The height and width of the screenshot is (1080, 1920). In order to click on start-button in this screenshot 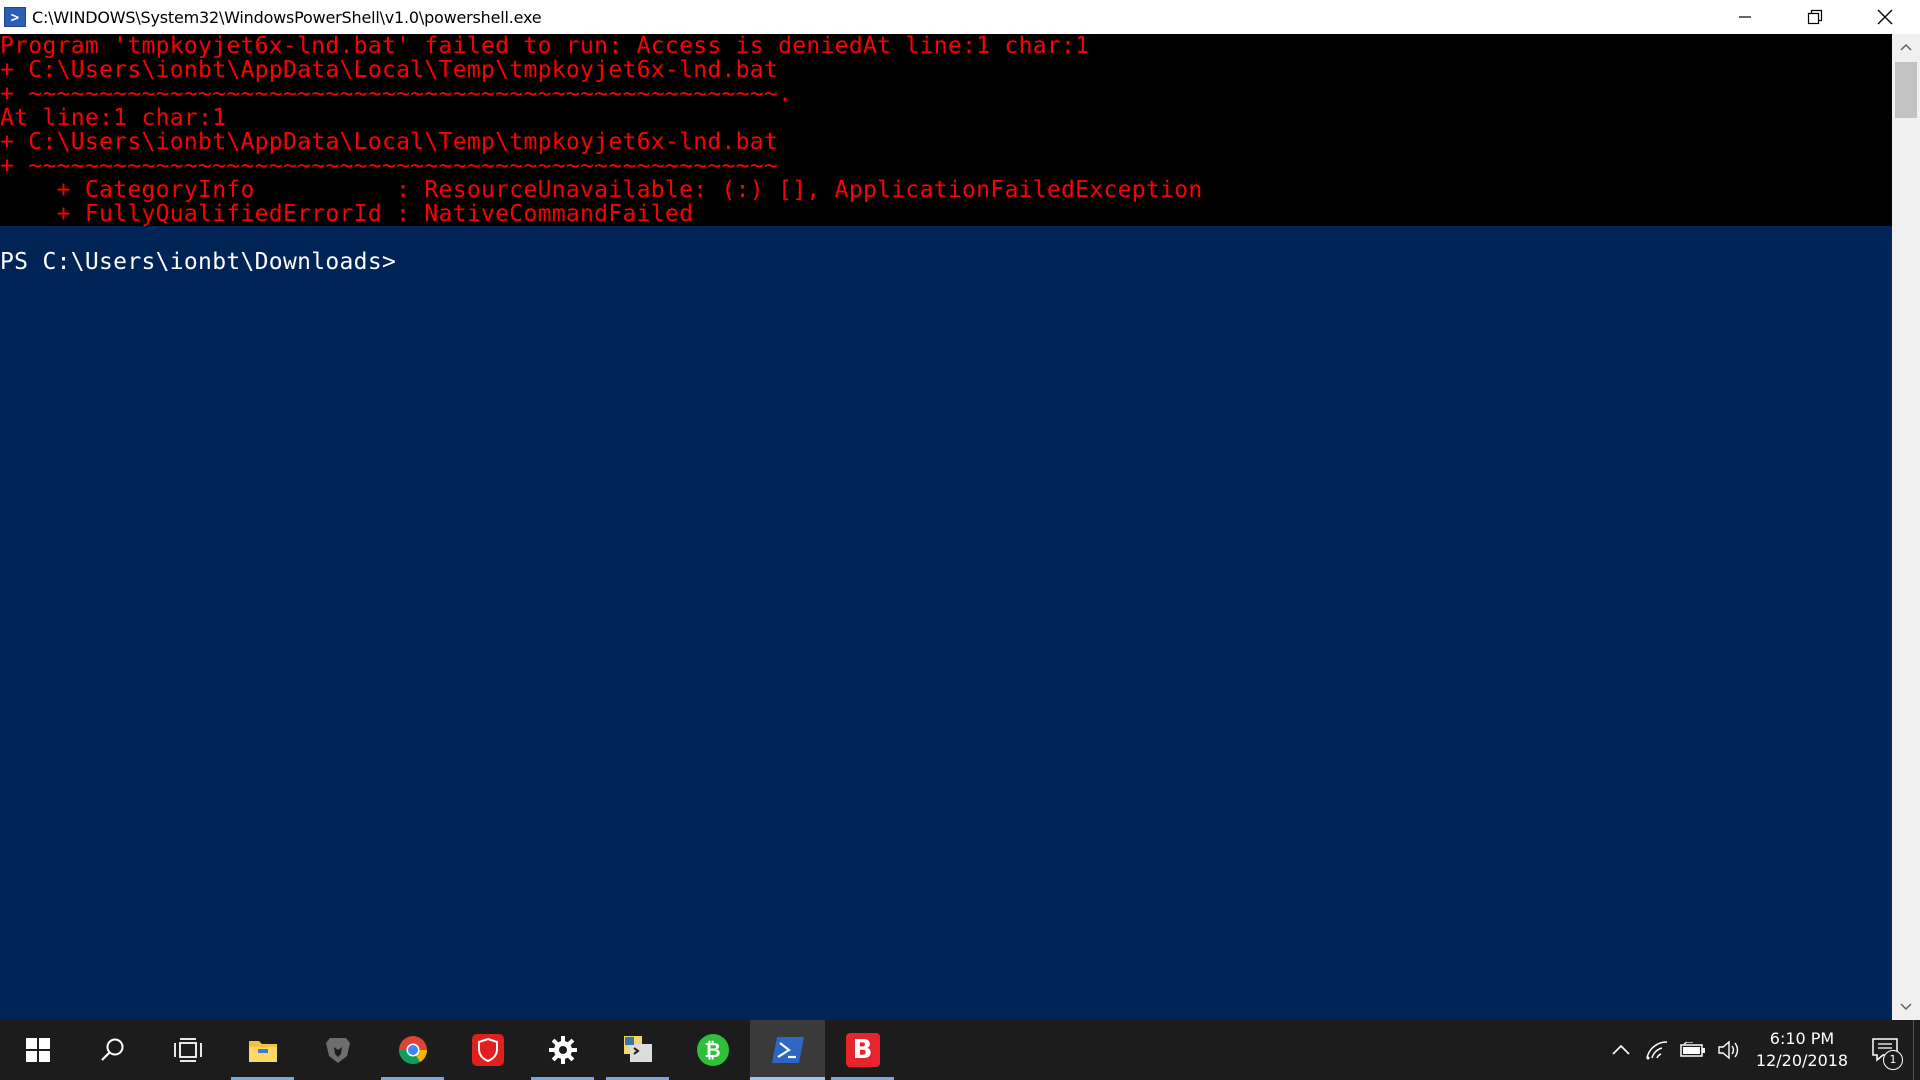, I will do `click(37, 1050)`.